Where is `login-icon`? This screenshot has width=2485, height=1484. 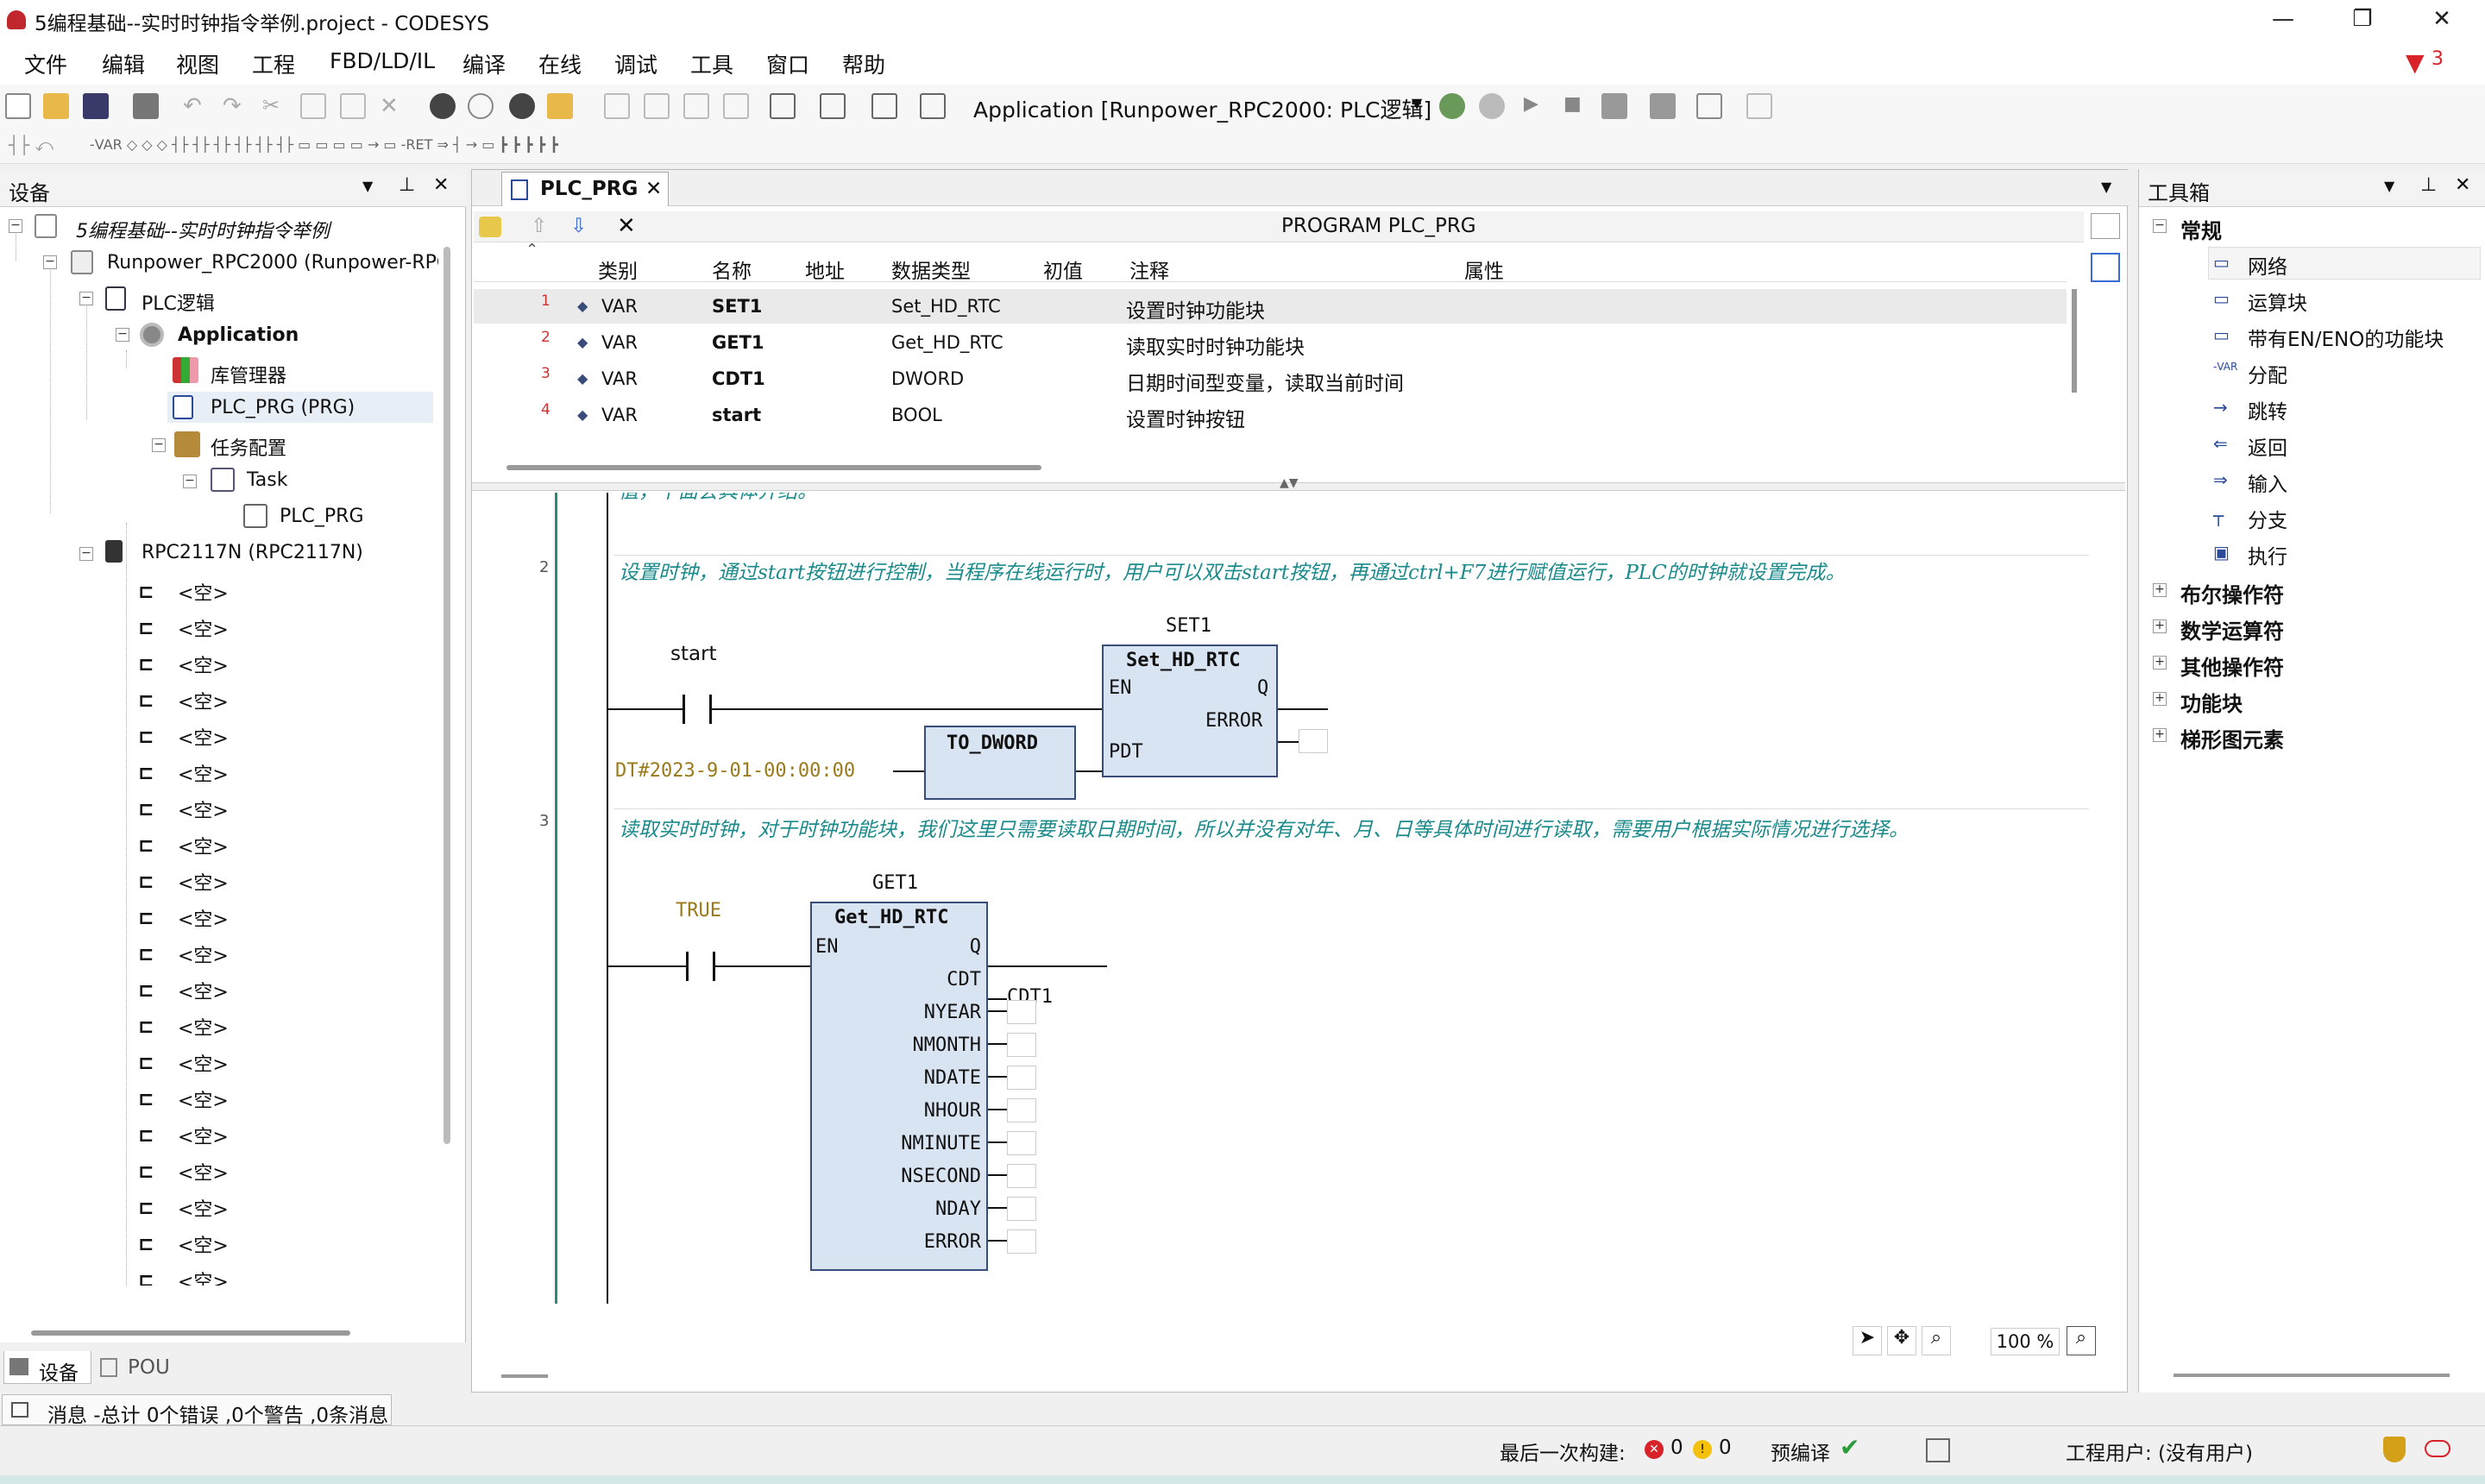
login-icon is located at coordinates (1452, 106).